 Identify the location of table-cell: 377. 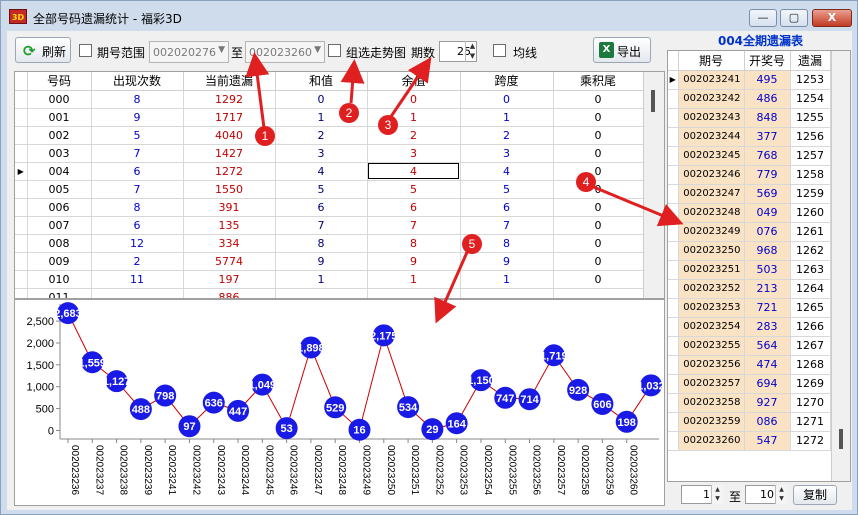
(767, 137).